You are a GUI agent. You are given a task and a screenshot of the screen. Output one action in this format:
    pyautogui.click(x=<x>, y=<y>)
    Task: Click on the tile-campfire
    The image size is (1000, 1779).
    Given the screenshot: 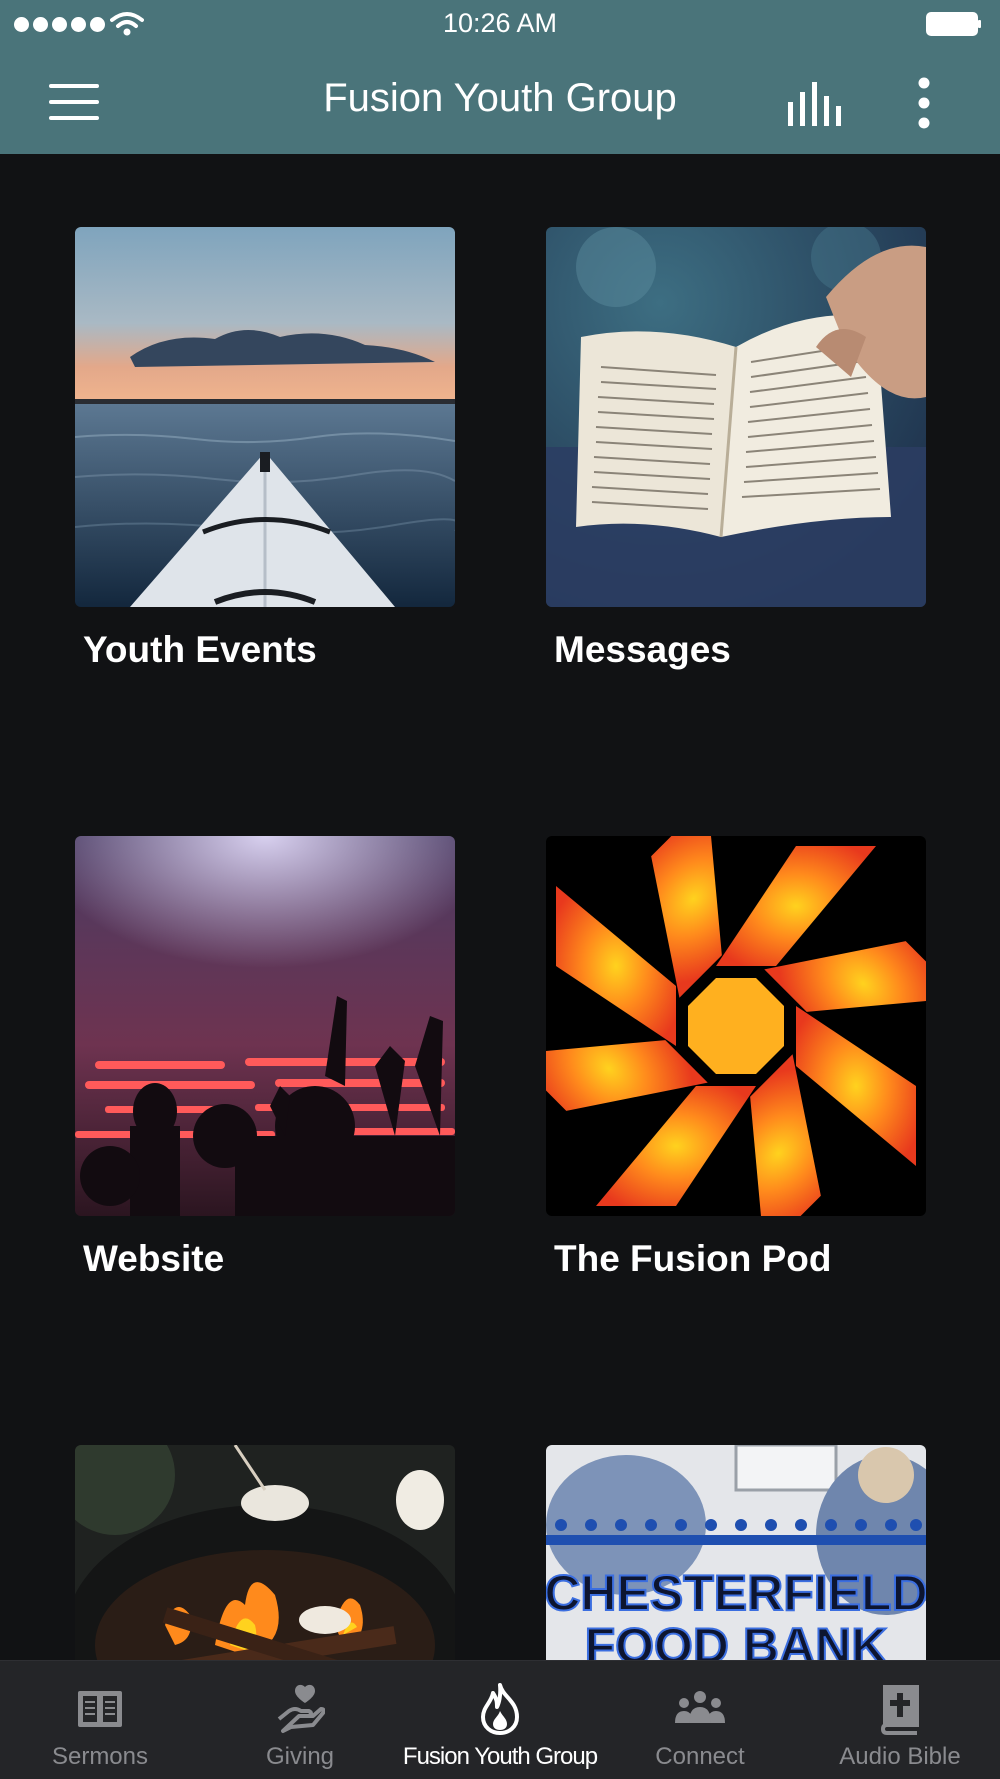 What is the action you would take?
    pyautogui.click(x=265, y=1552)
    